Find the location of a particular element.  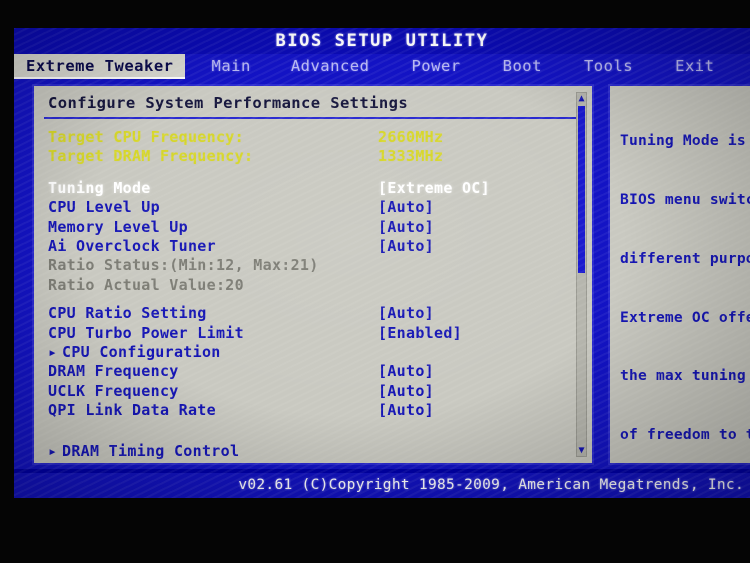

tab-exit: Exit is located at coordinates (694, 66).